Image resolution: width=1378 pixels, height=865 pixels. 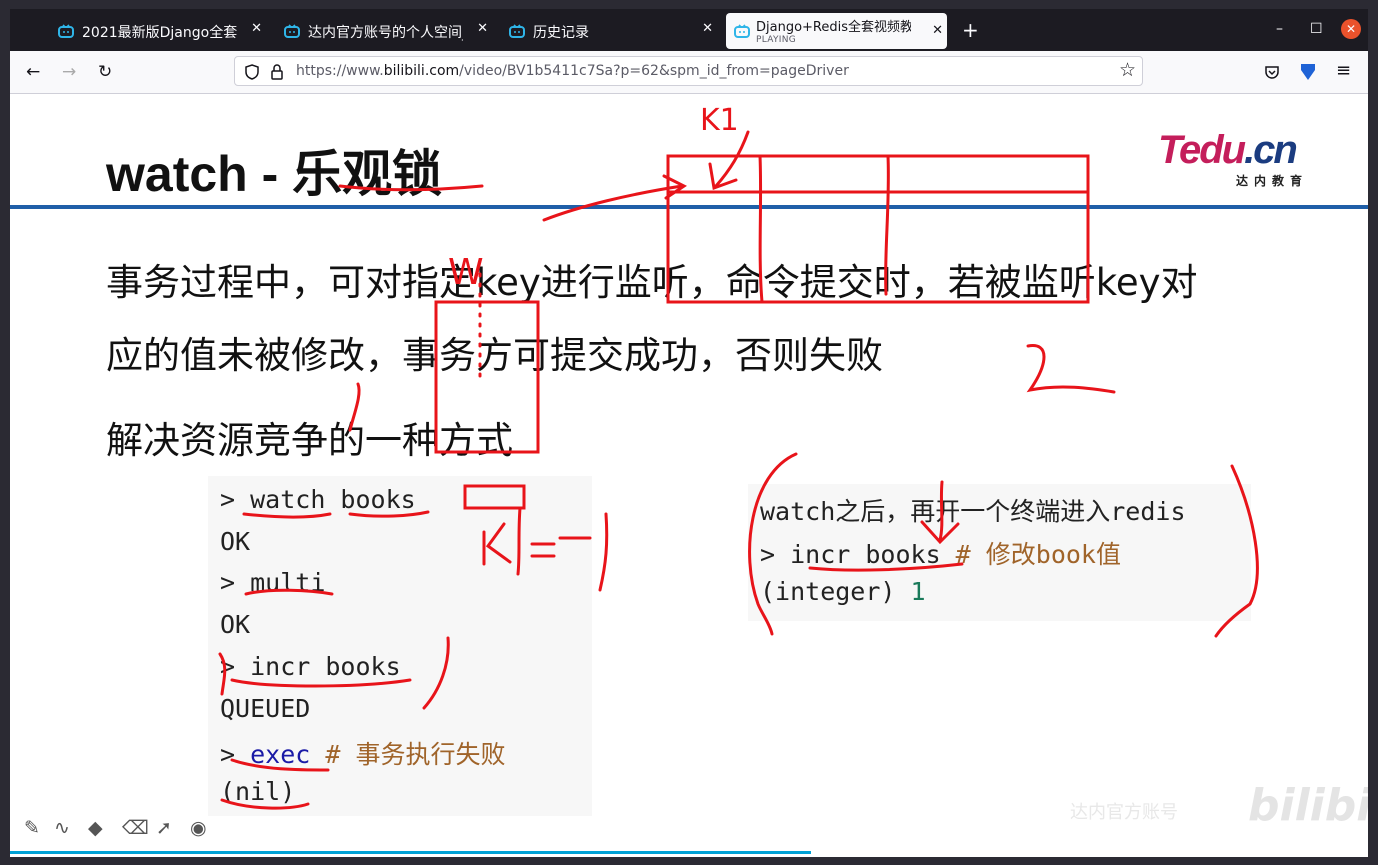 What do you see at coordinates (1272, 72) in the screenshot?
I see `pocket-icon` at bounding box center [1272, 72].